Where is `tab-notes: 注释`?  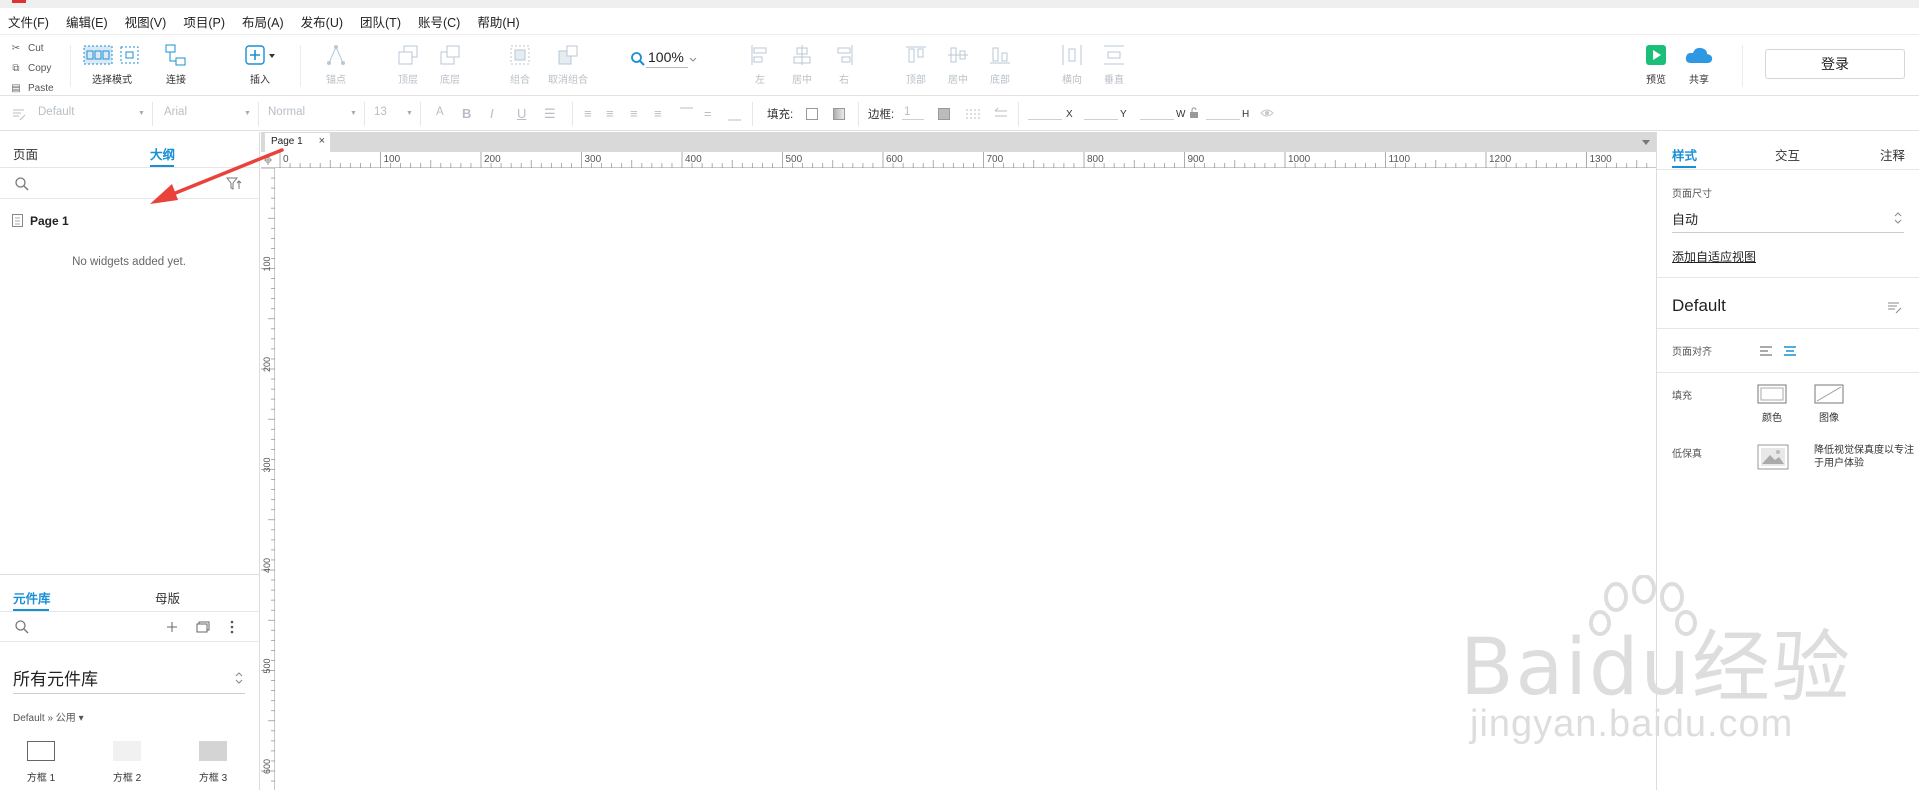 tab-notes: 注释 is located at coordinates (1892, 154).